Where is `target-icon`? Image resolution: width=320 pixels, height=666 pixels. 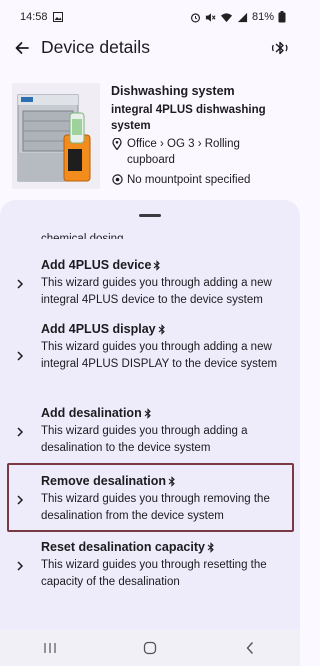 target-icon is located at coordinates (117, 180).